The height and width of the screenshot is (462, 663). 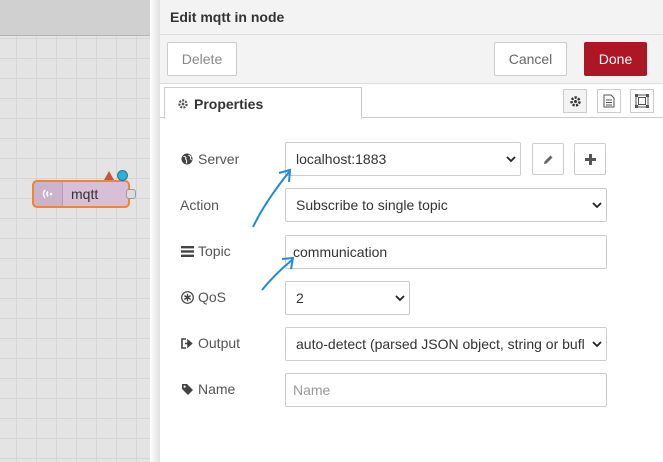 I want to click on done-button: Done, so click(x=615, y=59).